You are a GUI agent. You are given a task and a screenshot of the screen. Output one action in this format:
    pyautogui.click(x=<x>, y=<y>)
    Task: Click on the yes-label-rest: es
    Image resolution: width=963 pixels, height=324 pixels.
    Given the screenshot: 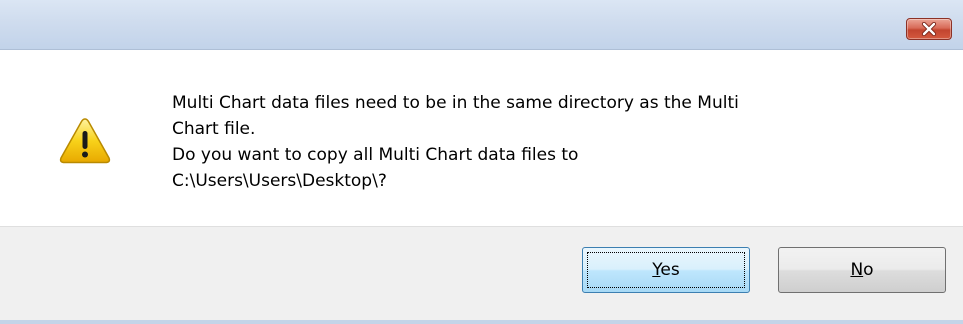 What is the action you would take?
    pyautogui.click(x=670, y=270)
    